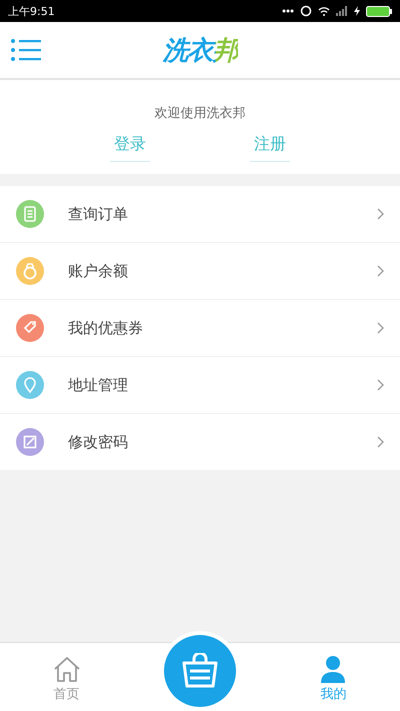 The image size is (400, 711). Describe the element at coordinates (106, 328) in the screenshot. I see `menu-label: 我的优惠券` at that location.